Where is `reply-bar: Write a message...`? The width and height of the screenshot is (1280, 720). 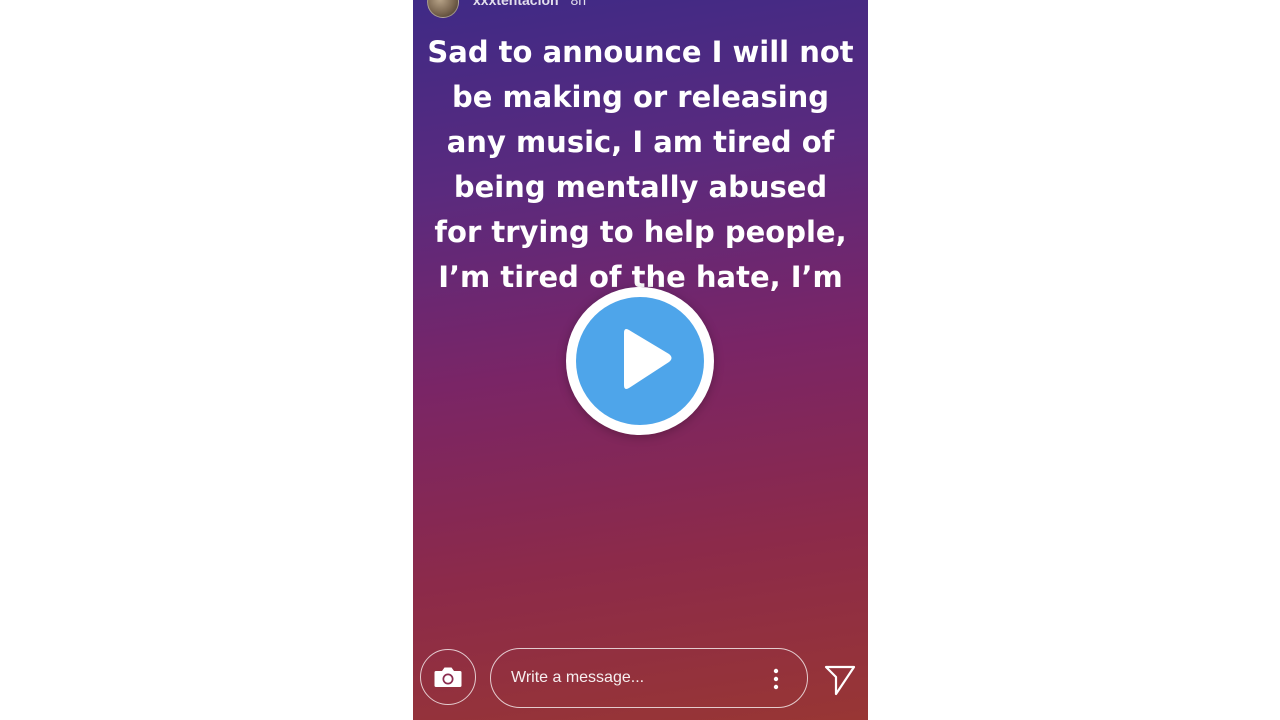
reply-bar: Write a message... is located at coordinates (640, 679).